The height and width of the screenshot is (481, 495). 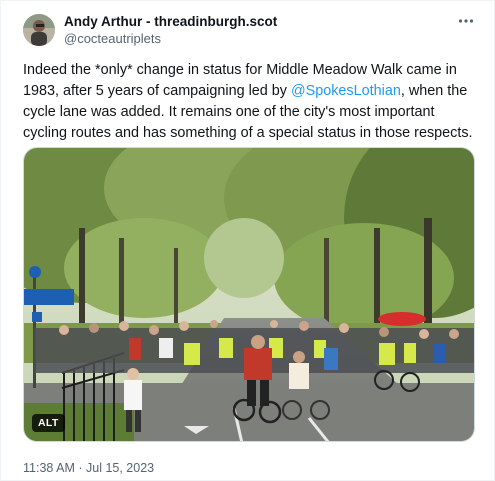 What do you see at coordinates (346, 91) in the screenshot?
I see `mention-link: @SpokesLothian` at bounding box center [346, 91].